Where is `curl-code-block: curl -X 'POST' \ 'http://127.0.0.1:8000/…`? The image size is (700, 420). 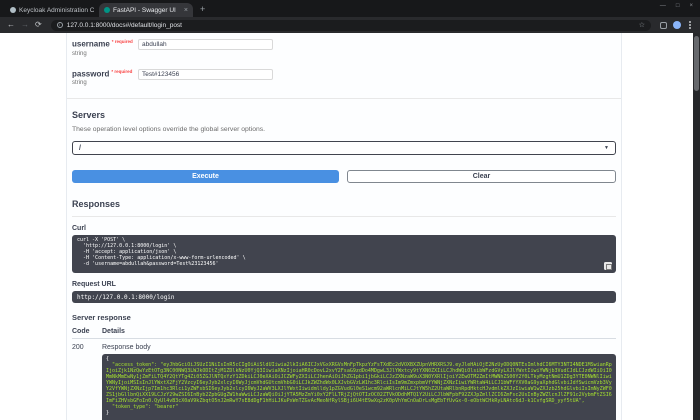
curl-code-block: curl -X 'POST' \ 'http://127.0.0.1:8000/… is located at coordinates (344, 254).